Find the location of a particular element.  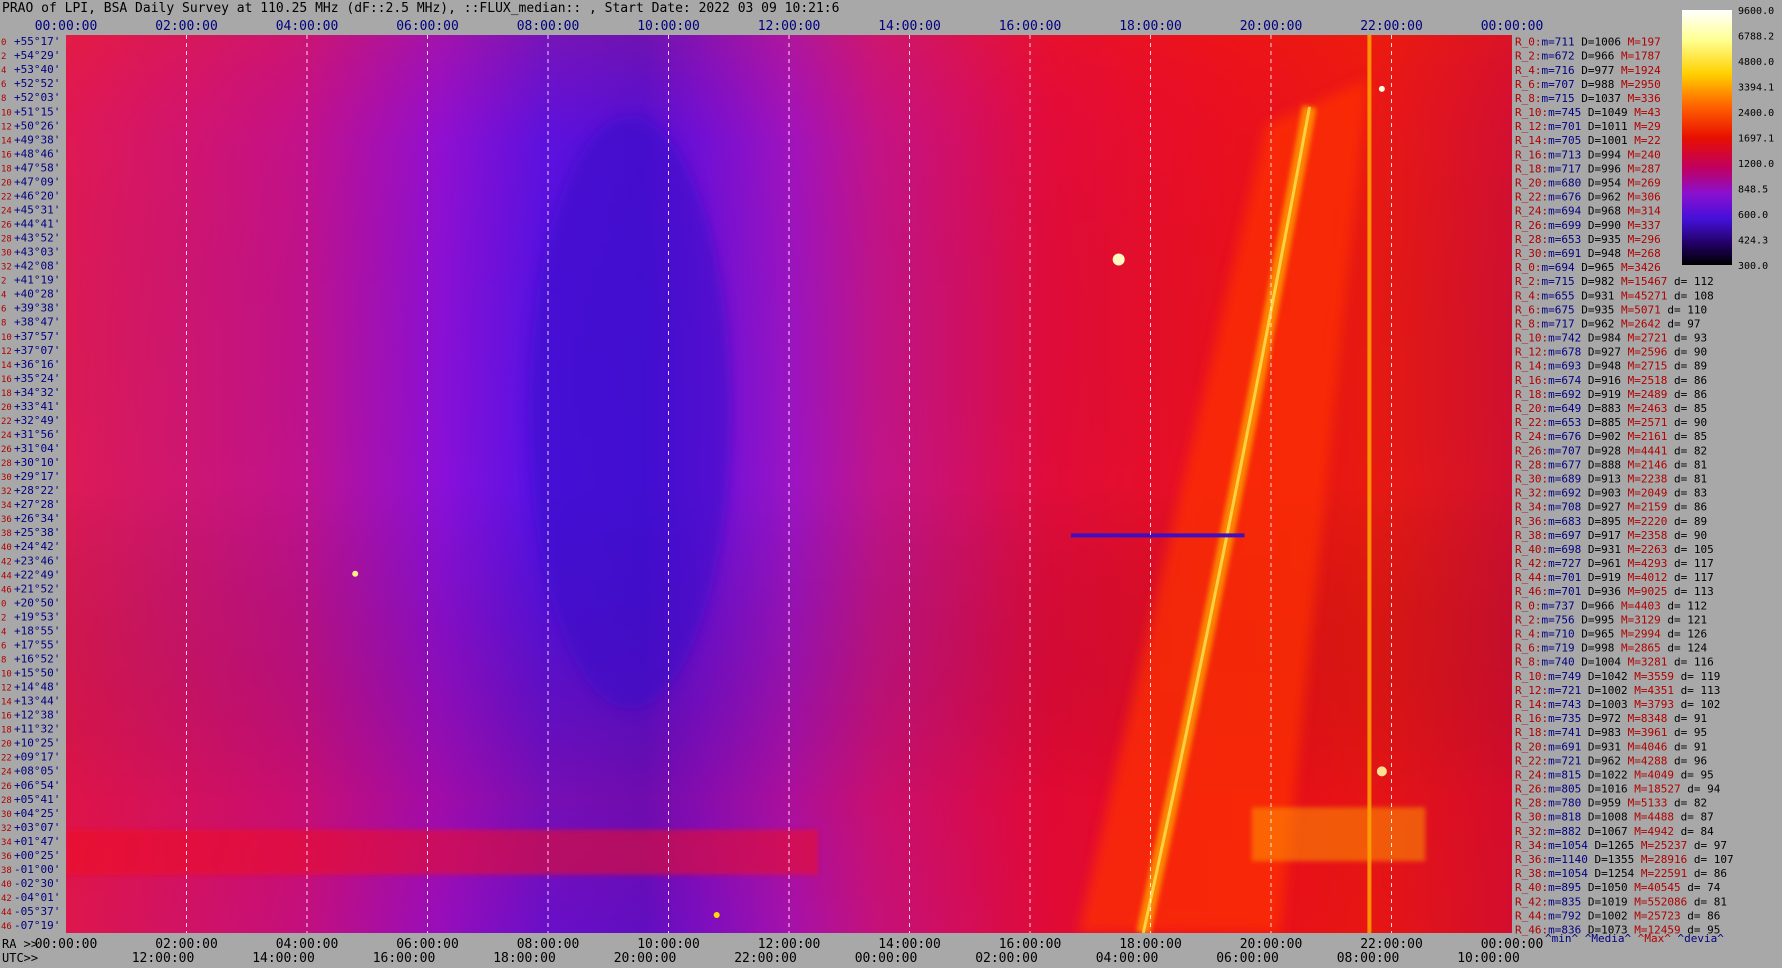

y-dec-label: +22°49' is located at coordinates (37, 574).